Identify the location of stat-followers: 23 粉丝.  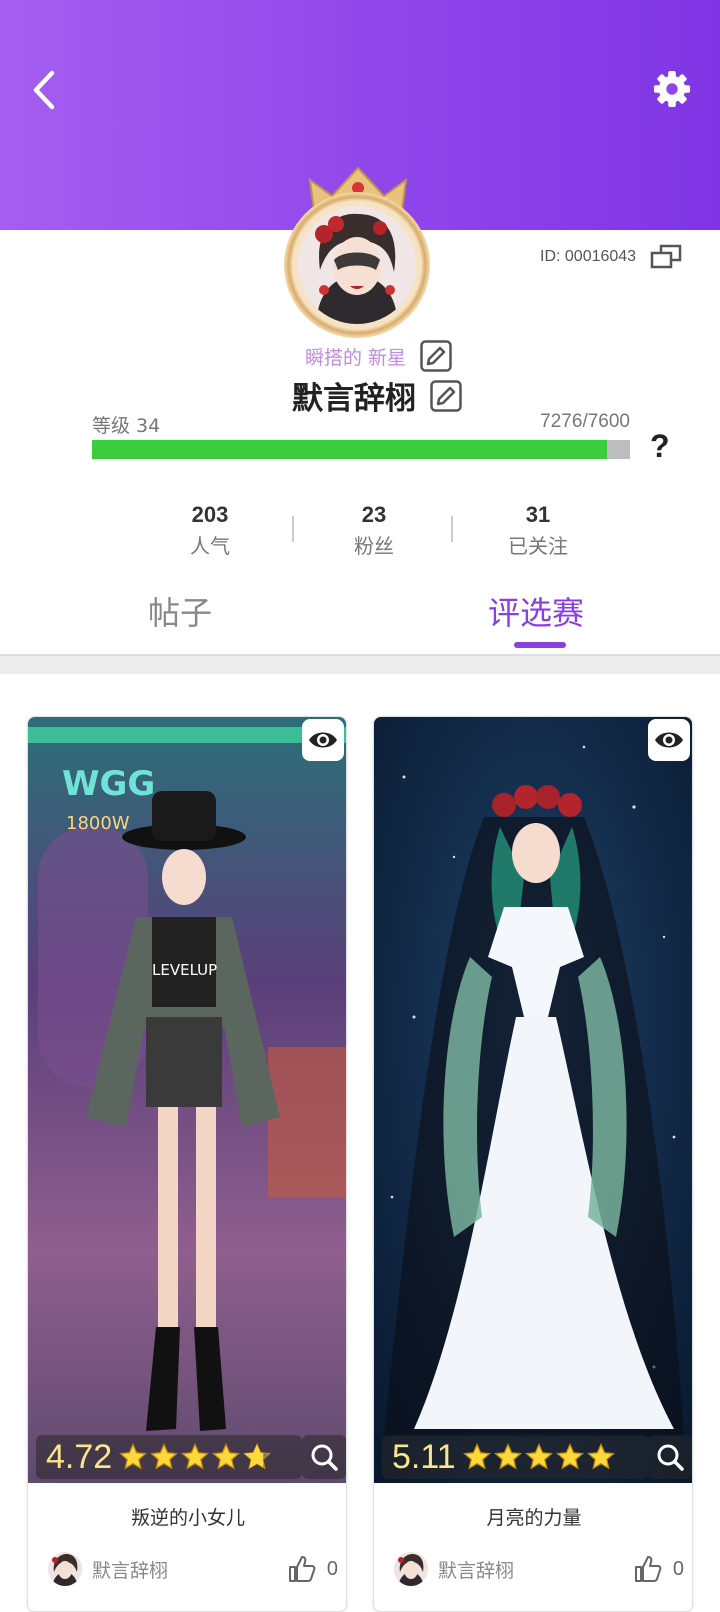
(374, 530).